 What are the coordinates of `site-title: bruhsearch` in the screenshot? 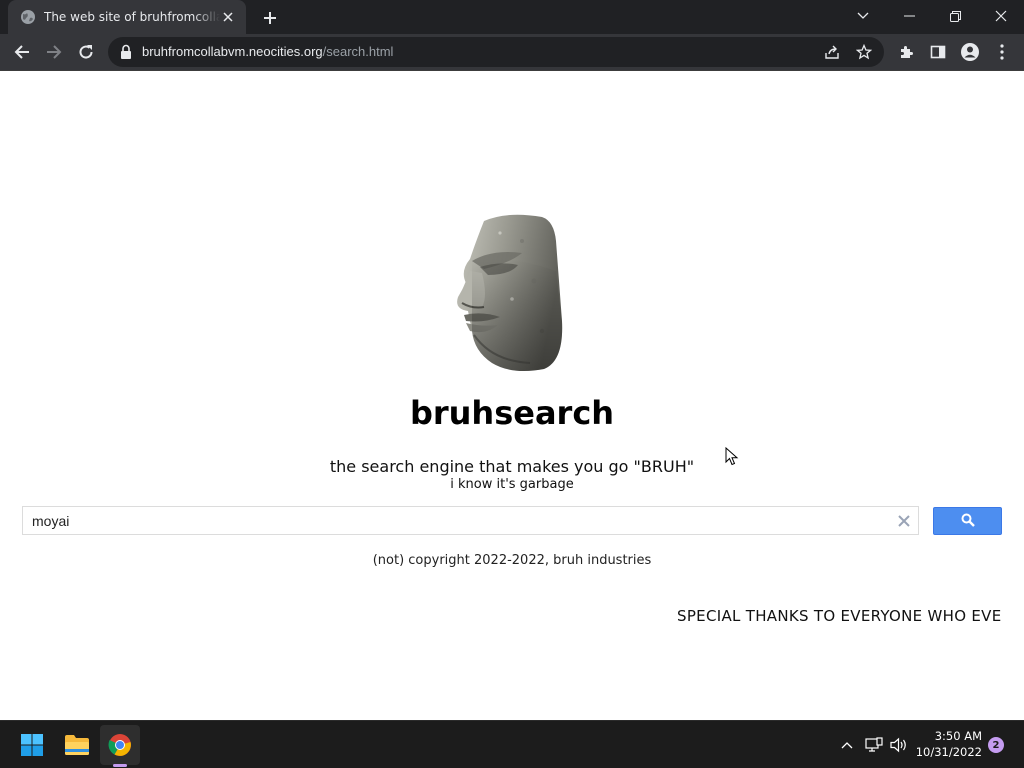 It's located at (512, 413).